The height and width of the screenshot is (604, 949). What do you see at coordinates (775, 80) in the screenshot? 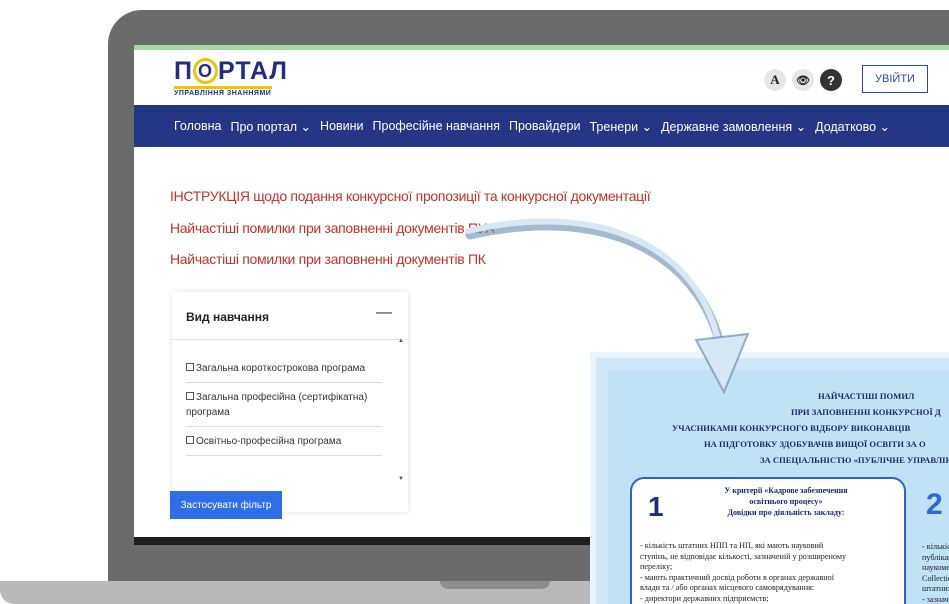
I see `font-size-icon: A` at bounding box center [775, 80].